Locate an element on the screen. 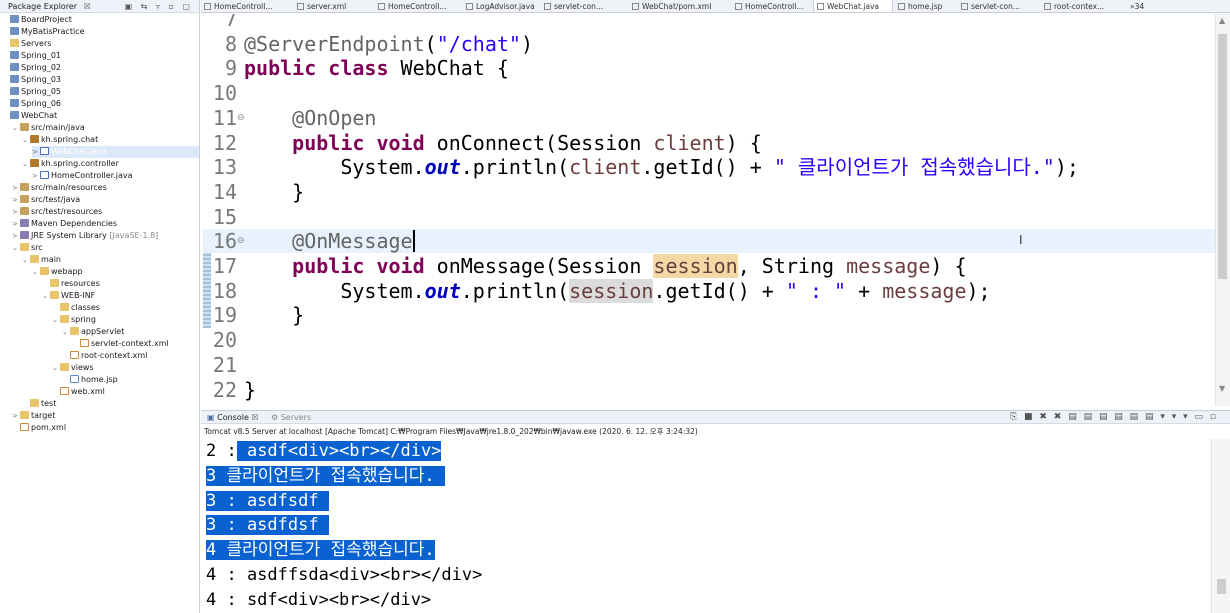  tree-item: ⌄ main is located at coordinates (110, 260).